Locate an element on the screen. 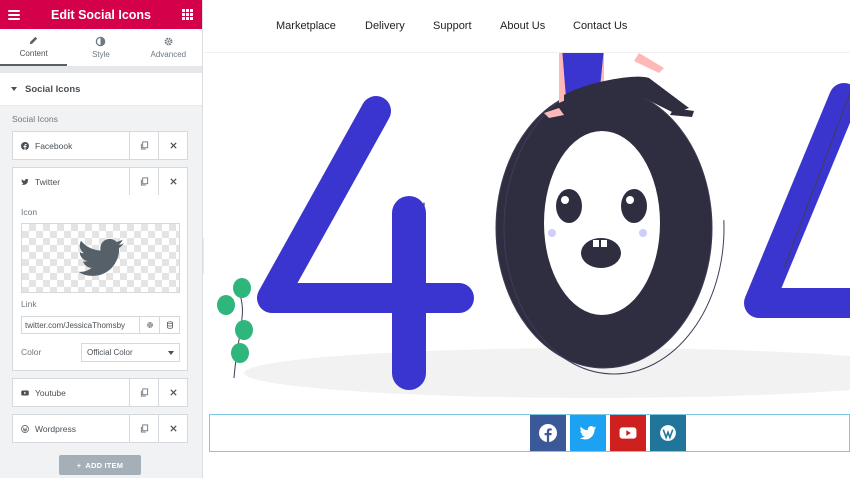 This screenshot has width=850, height=478. tab-advanced: Advanced is located at coordinates (168, 47).